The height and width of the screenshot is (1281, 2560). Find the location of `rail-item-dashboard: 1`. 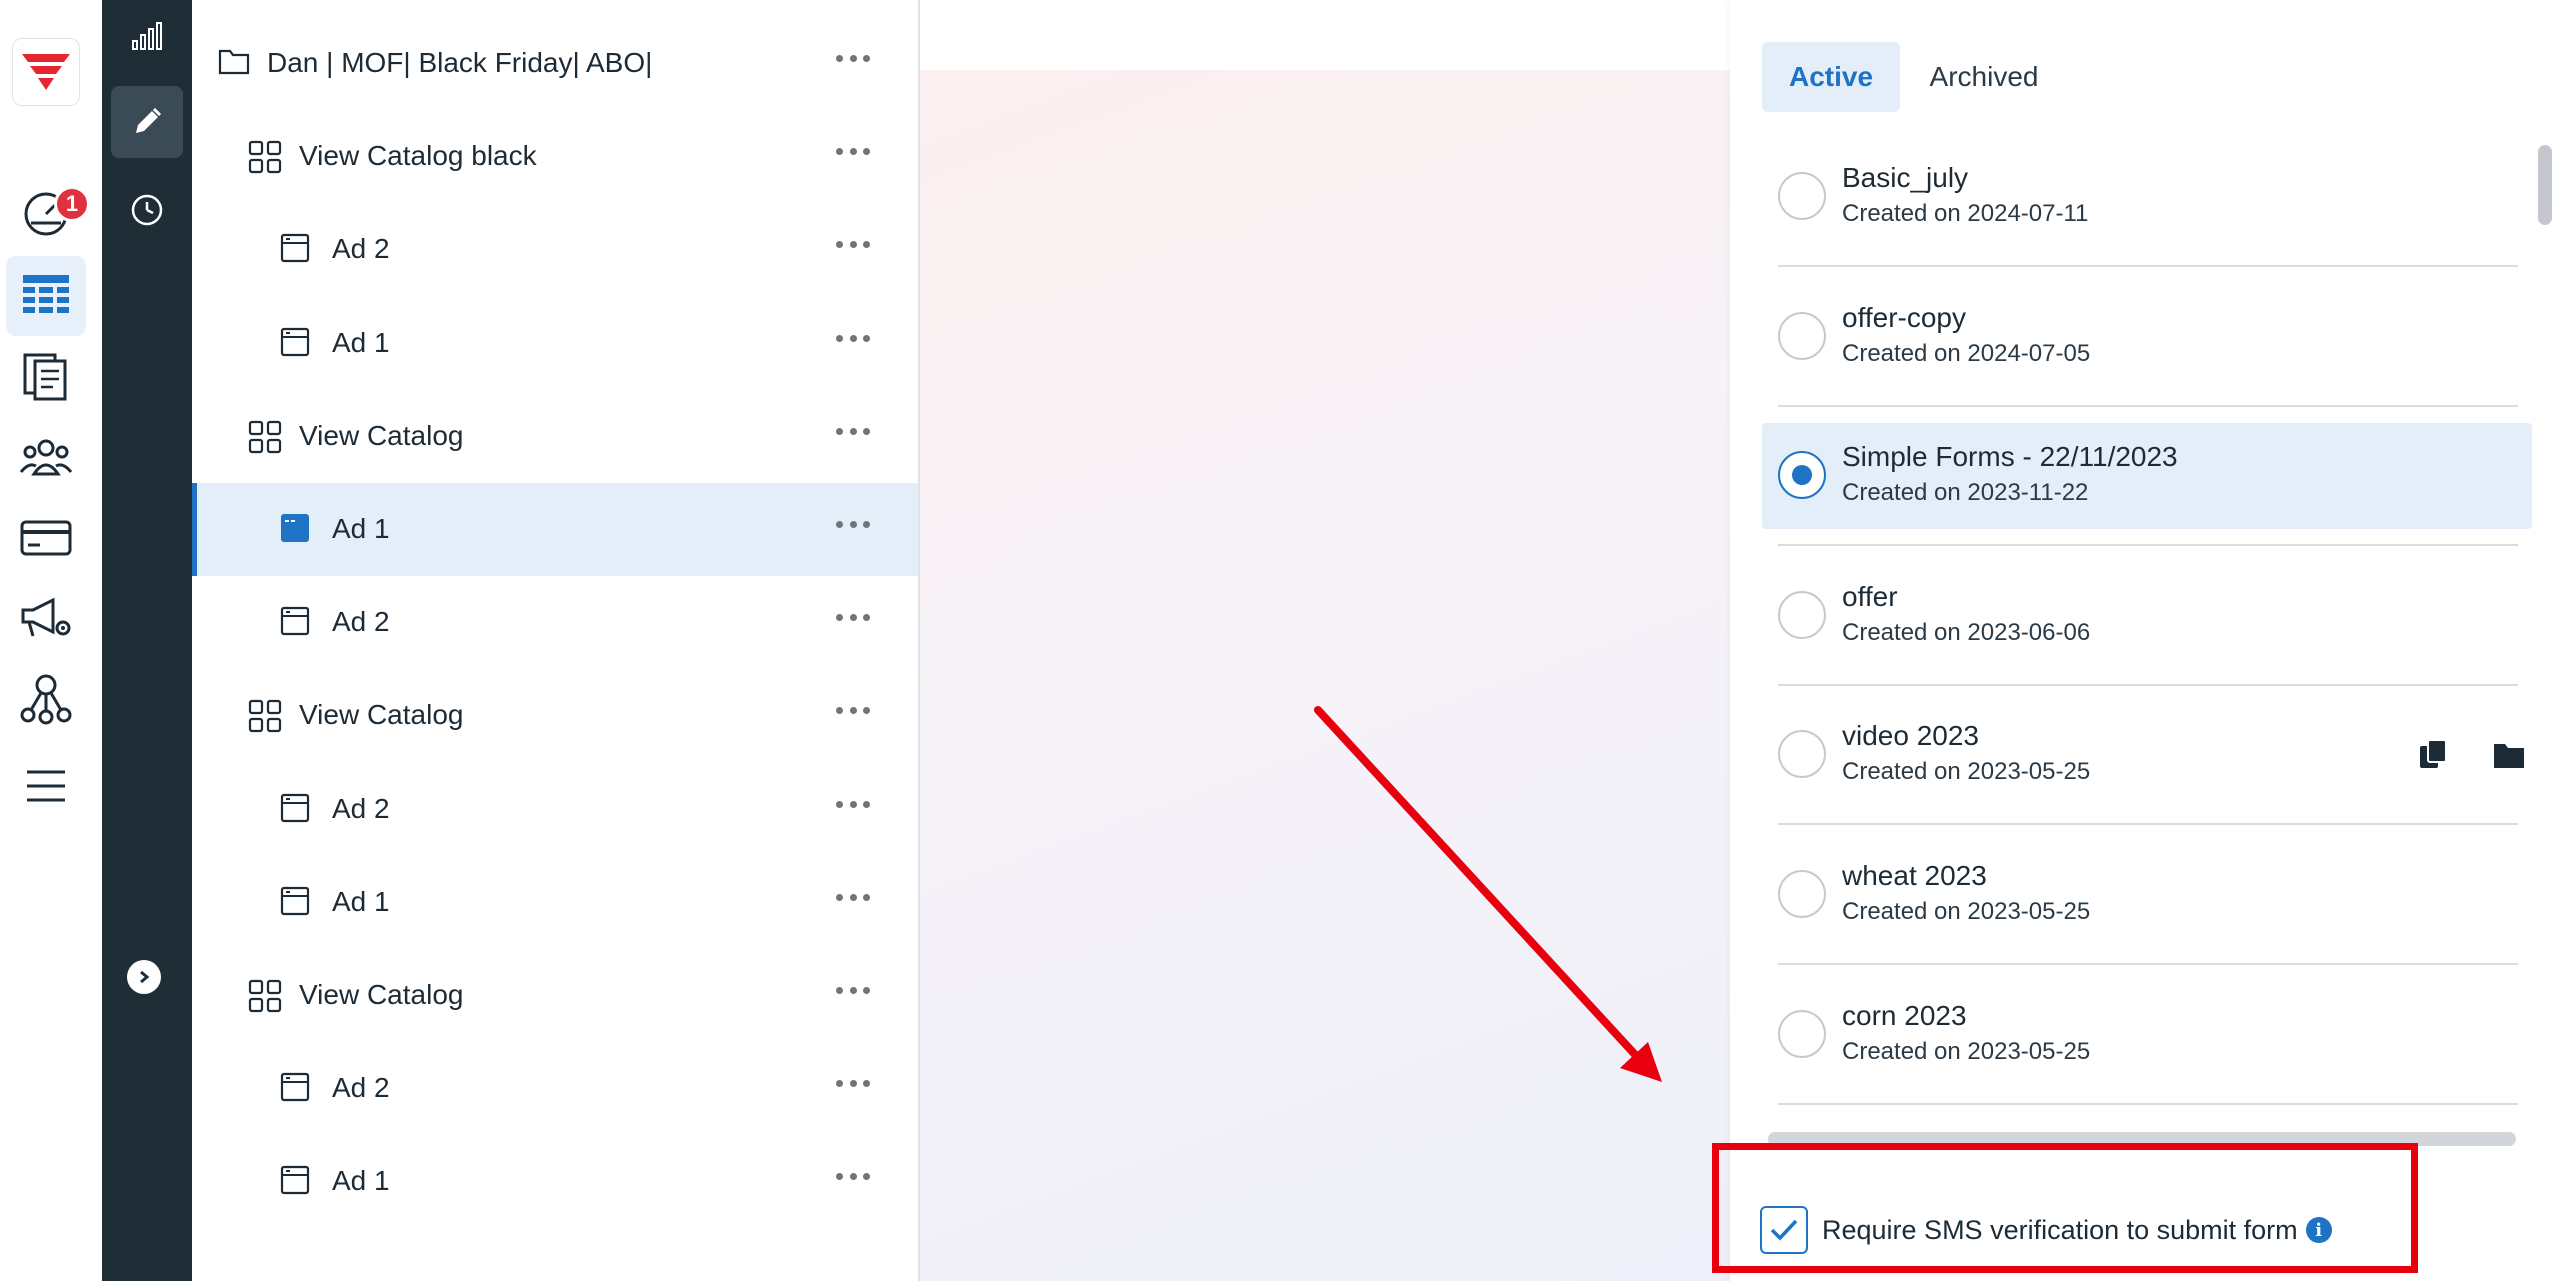

rail-item-dashboard: 1 is located at coordinates (48, 212).